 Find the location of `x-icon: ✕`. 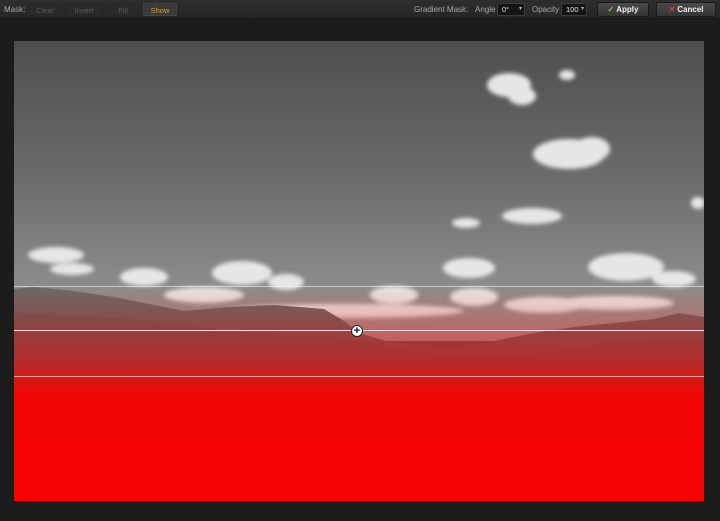

x-icon: ✕ is located at coordinates (672, 9).